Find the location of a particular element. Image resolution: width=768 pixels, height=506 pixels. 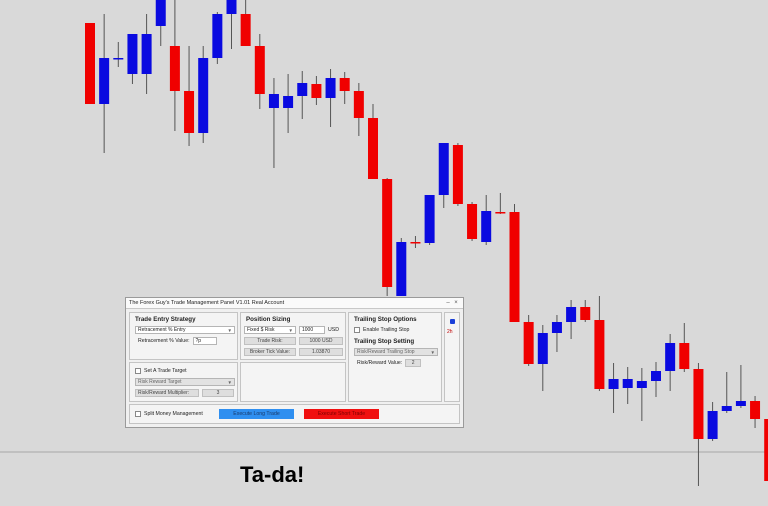

close-icon: × is located at coordinates (456, 303).